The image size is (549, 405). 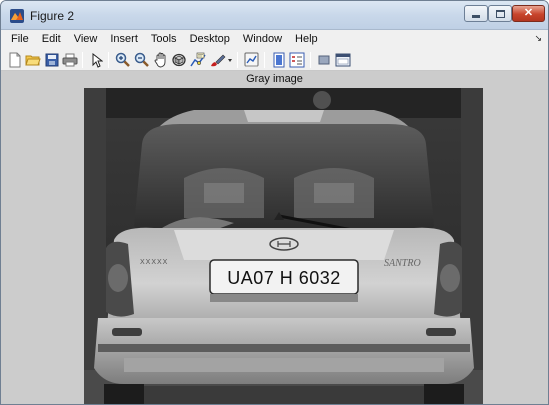 What do you see at coordinates (209, 39) in the screenshot?
I see `menu-desktop: Desktop` at bounding box center [209, 39].